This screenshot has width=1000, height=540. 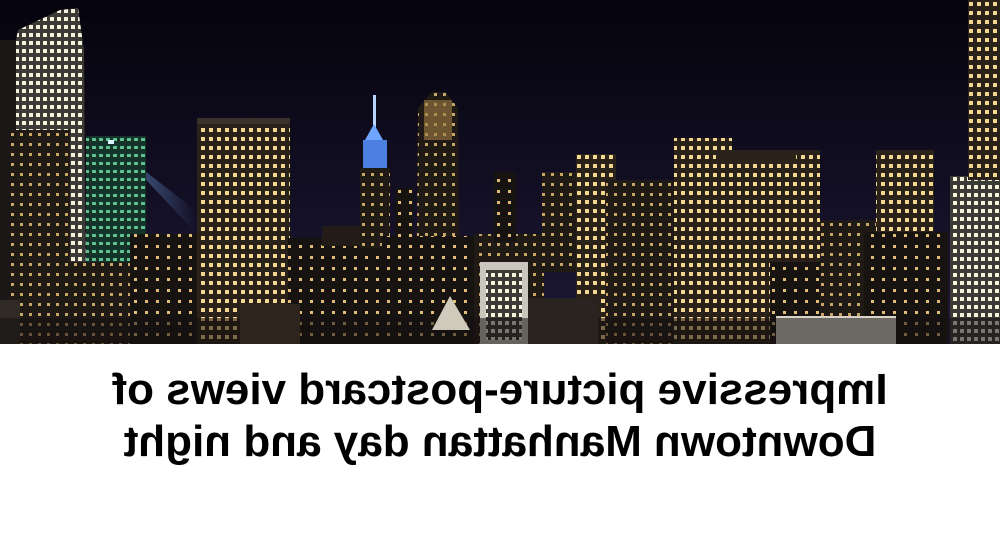 I want to click on caption-line-2: Downtown Manhattan day and night, so click(x=500, y=441).